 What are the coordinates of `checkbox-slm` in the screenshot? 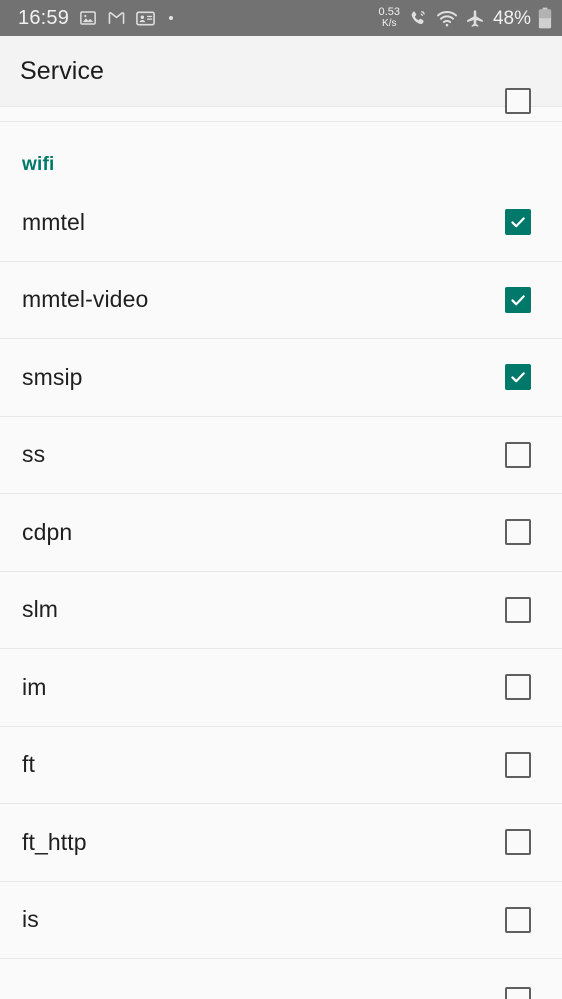 It's located at (518, 609).